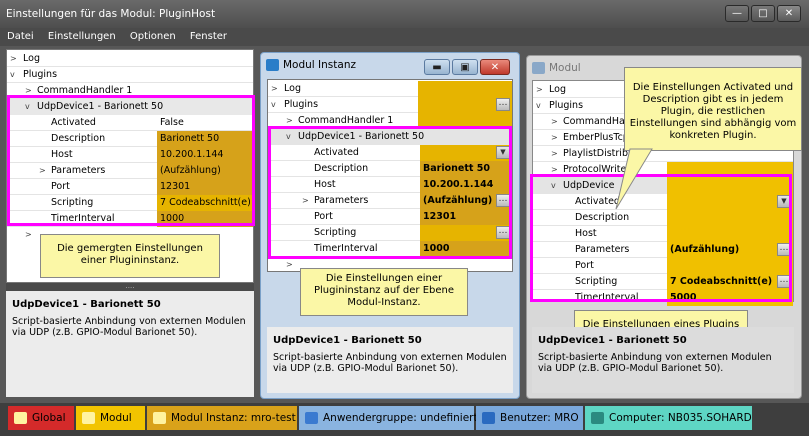  I want to click on minimize-button: —, so click(737, 13).